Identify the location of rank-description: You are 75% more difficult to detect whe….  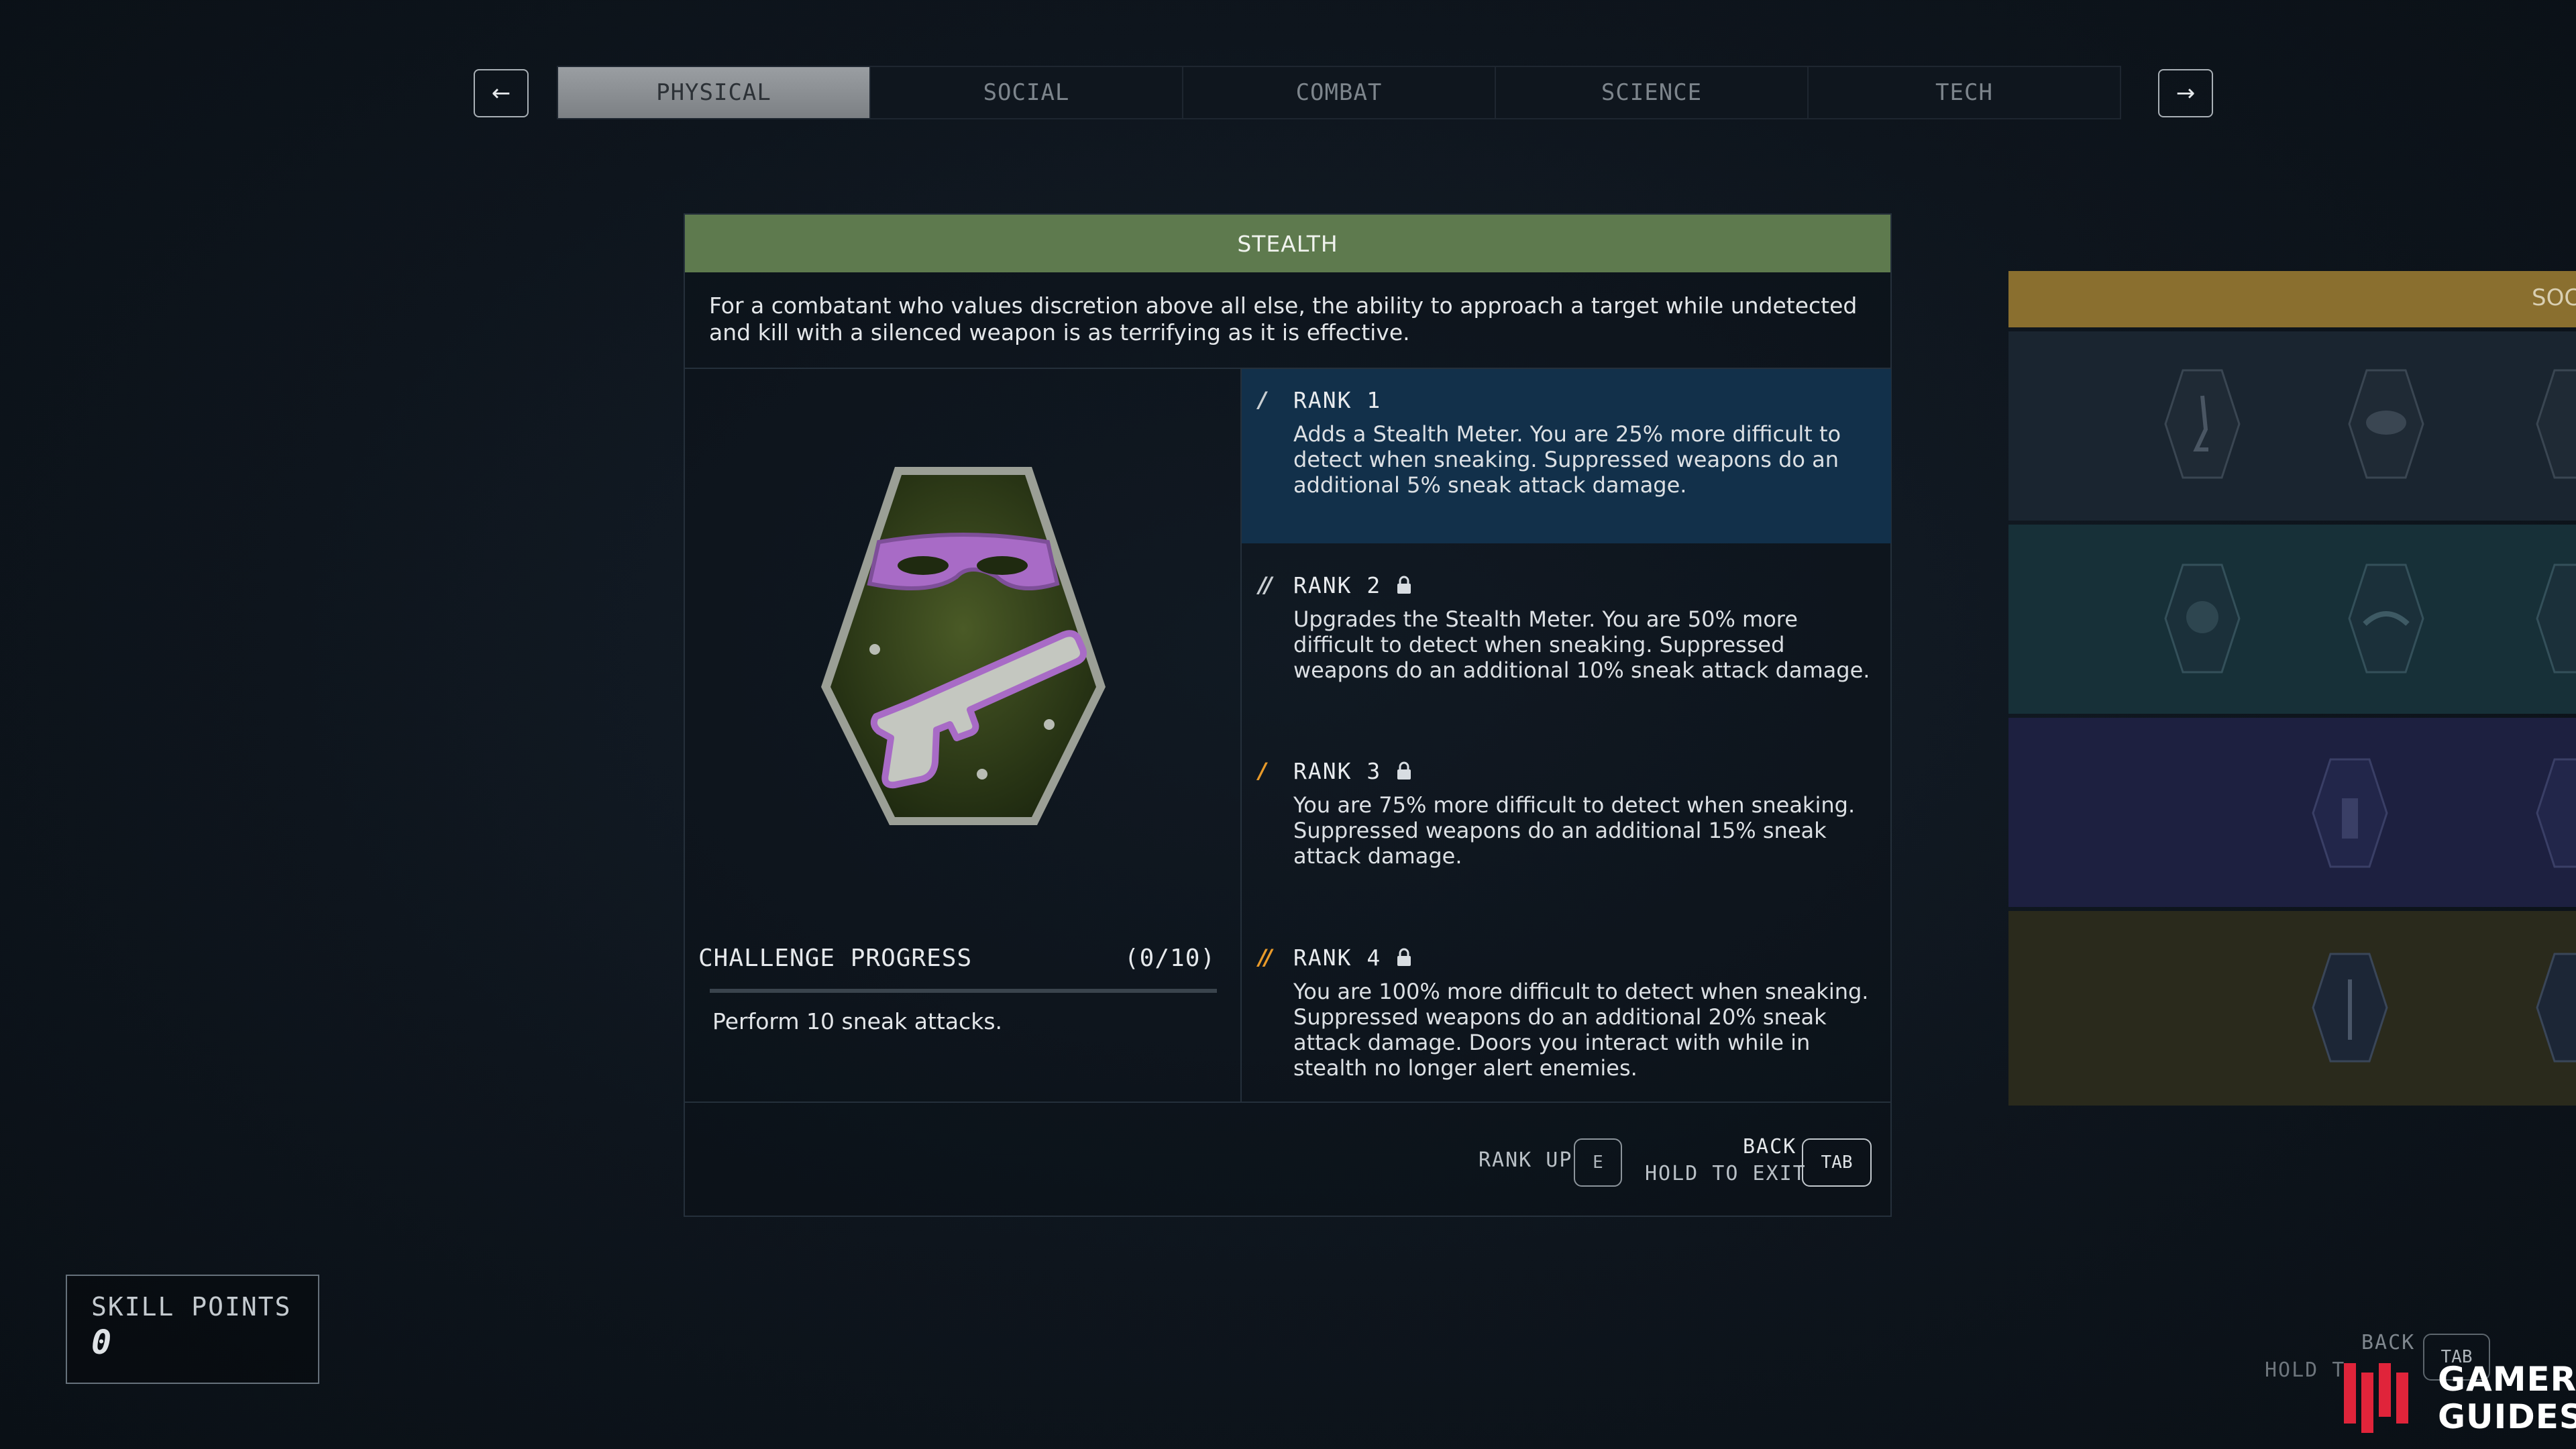
(1574, 830).